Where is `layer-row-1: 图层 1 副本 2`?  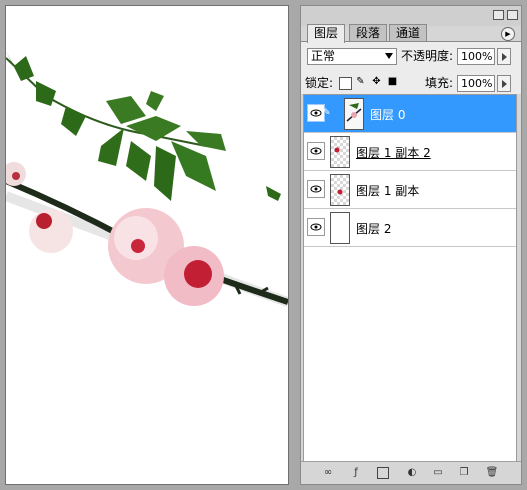
layer-row-1: 图层 1 副本 2 is located at coordinates (410, 152).